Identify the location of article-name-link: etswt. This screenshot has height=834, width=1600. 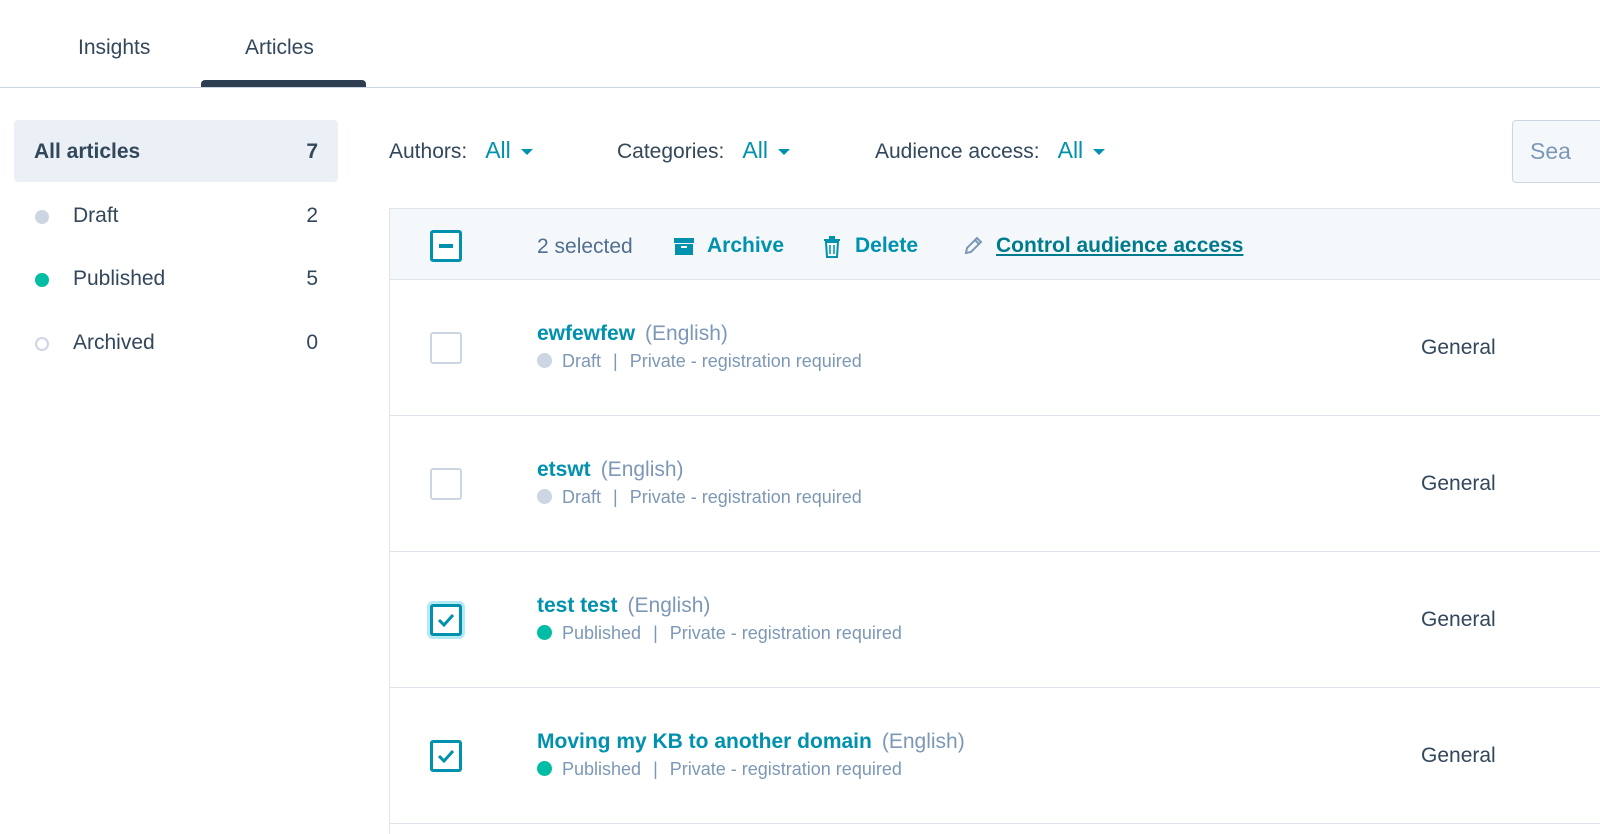
(564, 469).